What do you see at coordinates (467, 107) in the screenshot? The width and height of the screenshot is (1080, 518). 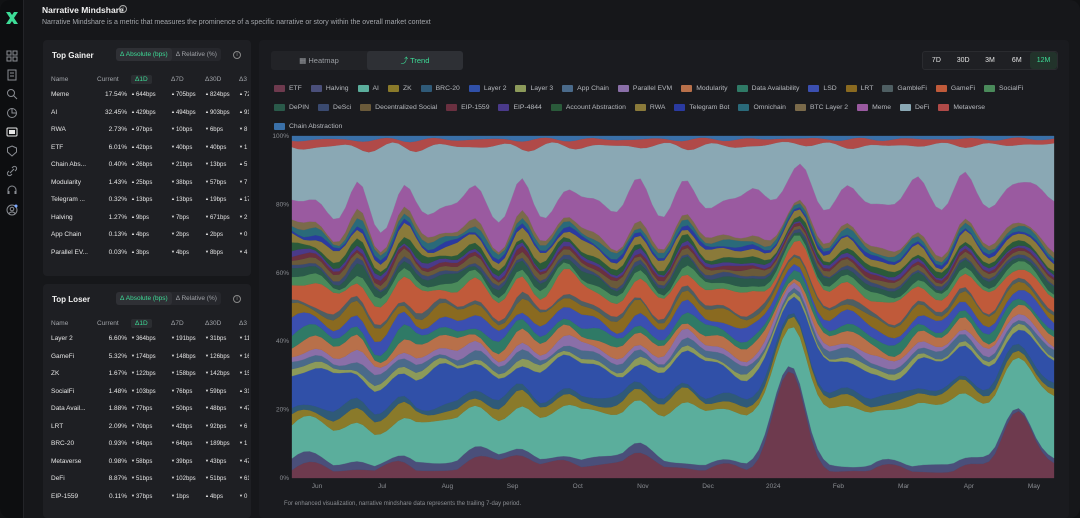 I see `legend-item: EIP-1559` at bounding box center [467, 107].